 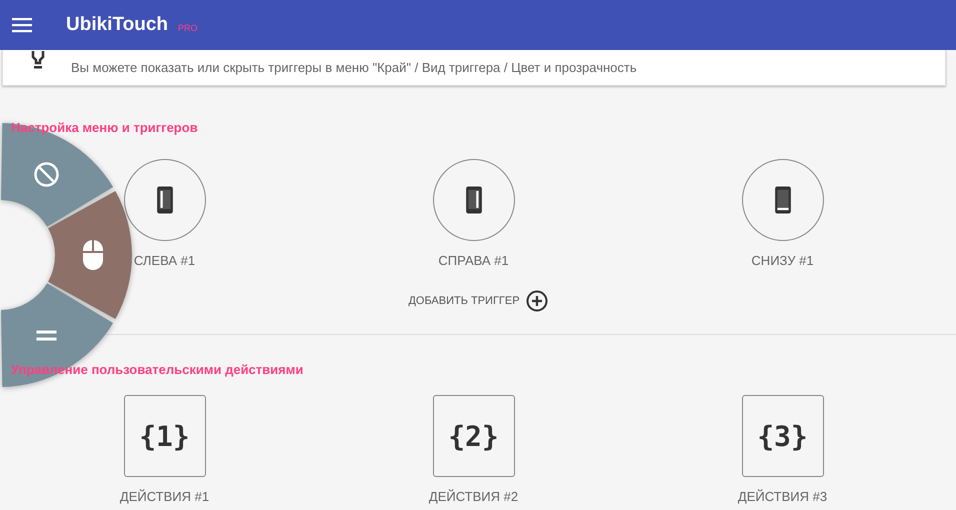 I want to click on pro-label: PRO, so click(x=188, y=28).